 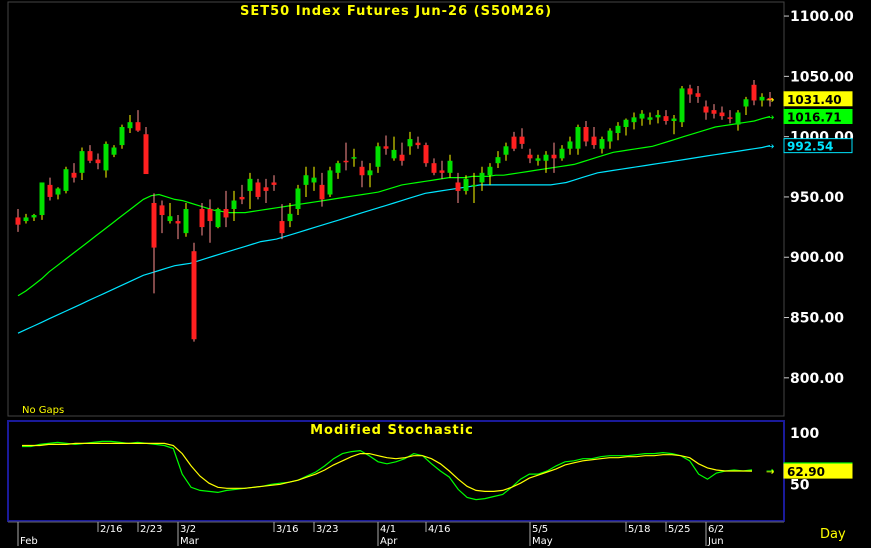 What do you see at coordinates (639, 529) in the screenshot?
I see `date-tick-label: 5/18` at bounding box center [639, 529].